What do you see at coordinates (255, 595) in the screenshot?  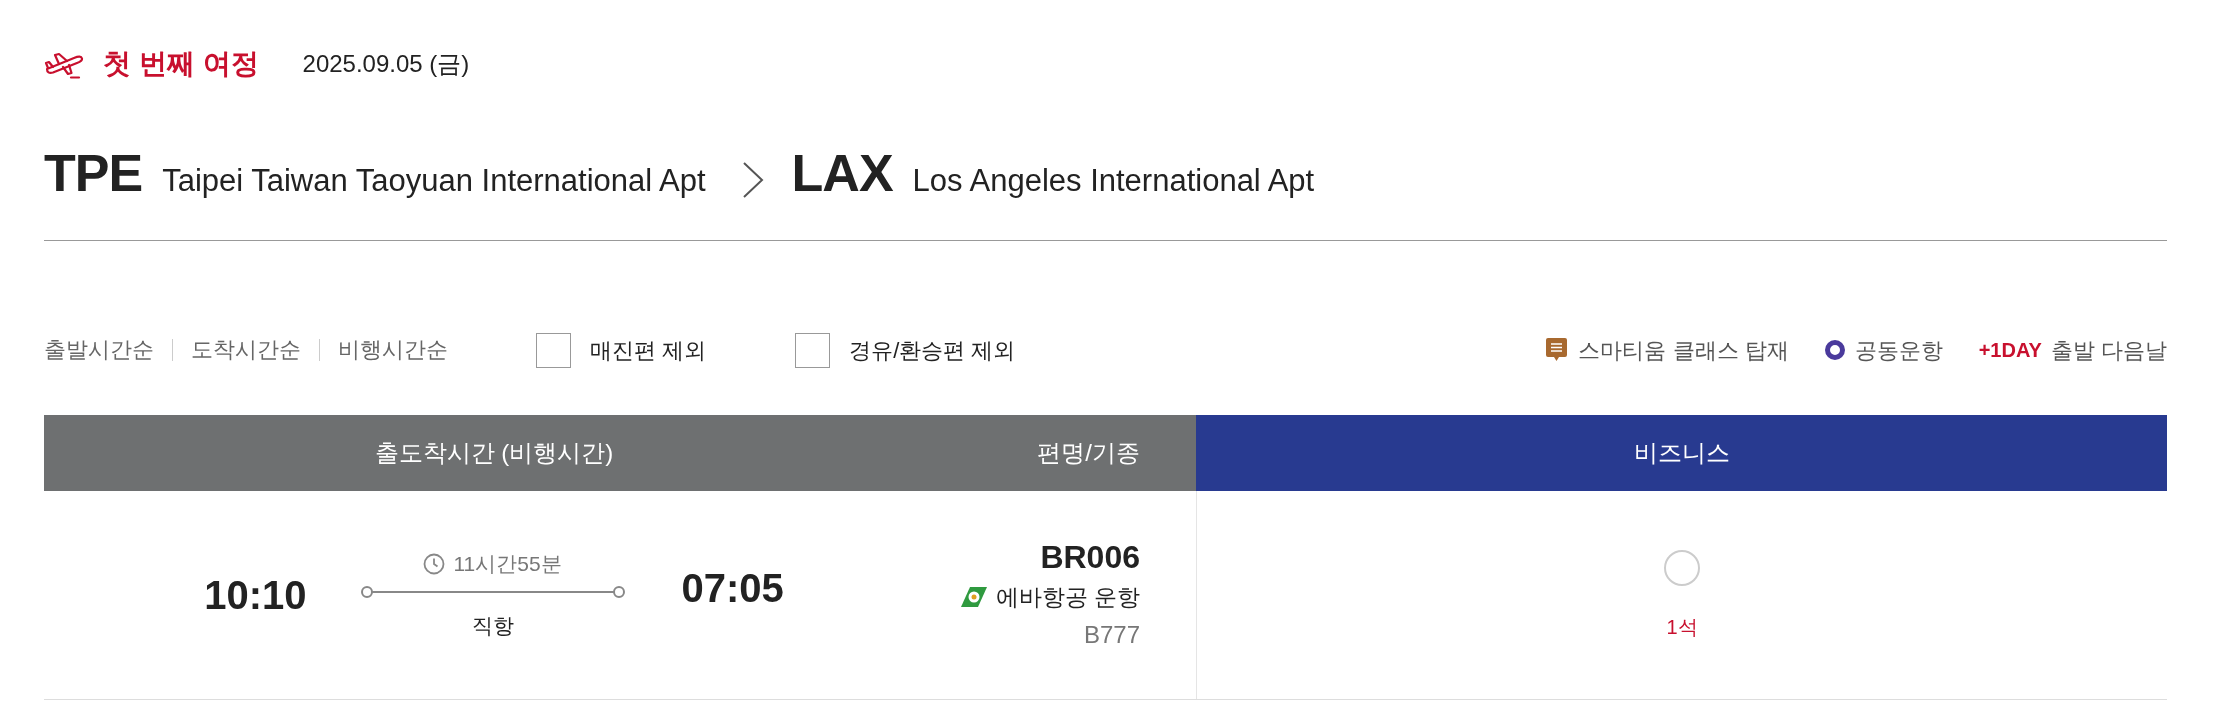 I see `departure-time: 10:10` at bounding box center [255, 595].